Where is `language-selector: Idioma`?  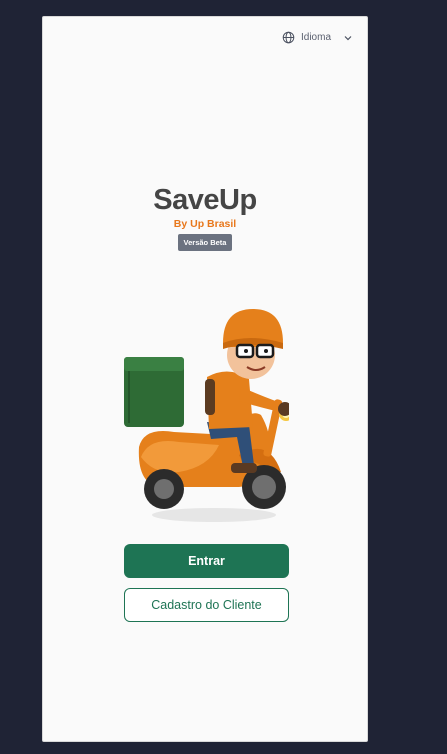
language-selector: Idioma is located at coordinates (317, 37).